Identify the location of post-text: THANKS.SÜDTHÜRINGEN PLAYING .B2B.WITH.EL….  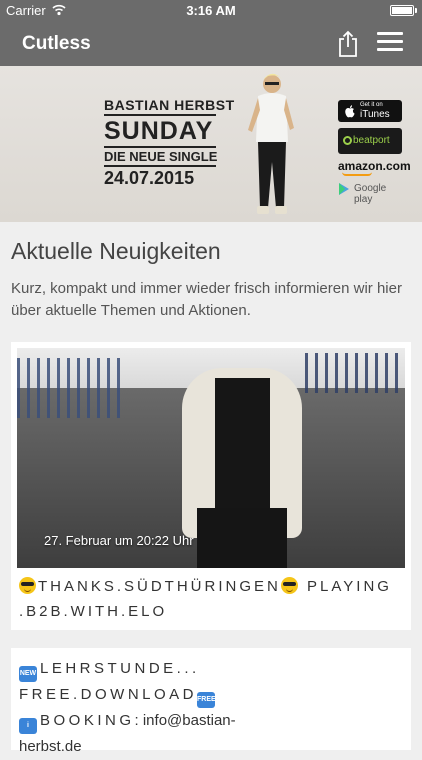
(213, 599).